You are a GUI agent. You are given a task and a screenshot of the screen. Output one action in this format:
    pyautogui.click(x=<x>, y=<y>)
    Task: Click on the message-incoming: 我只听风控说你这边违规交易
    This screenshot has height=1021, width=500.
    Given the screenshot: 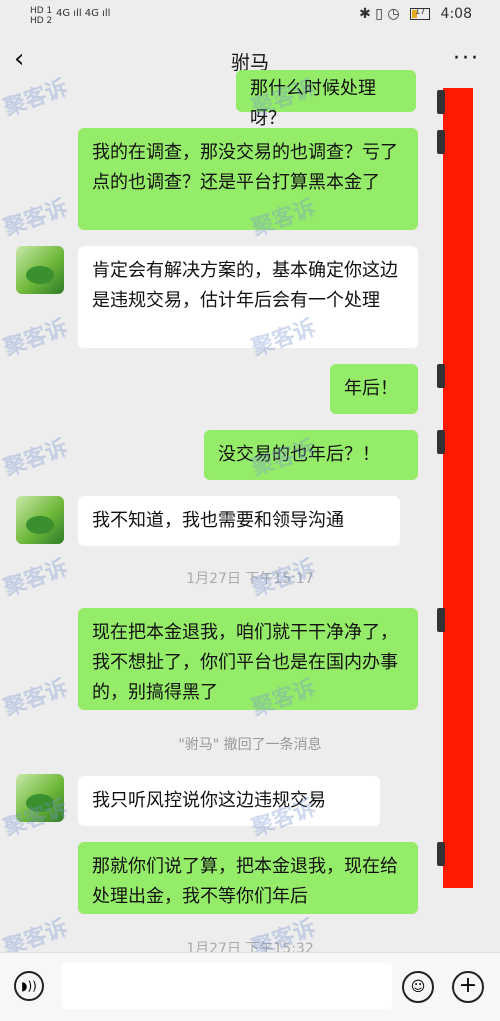 What is the action you would take?
    pyautogui.click(x=229, y=801)
    